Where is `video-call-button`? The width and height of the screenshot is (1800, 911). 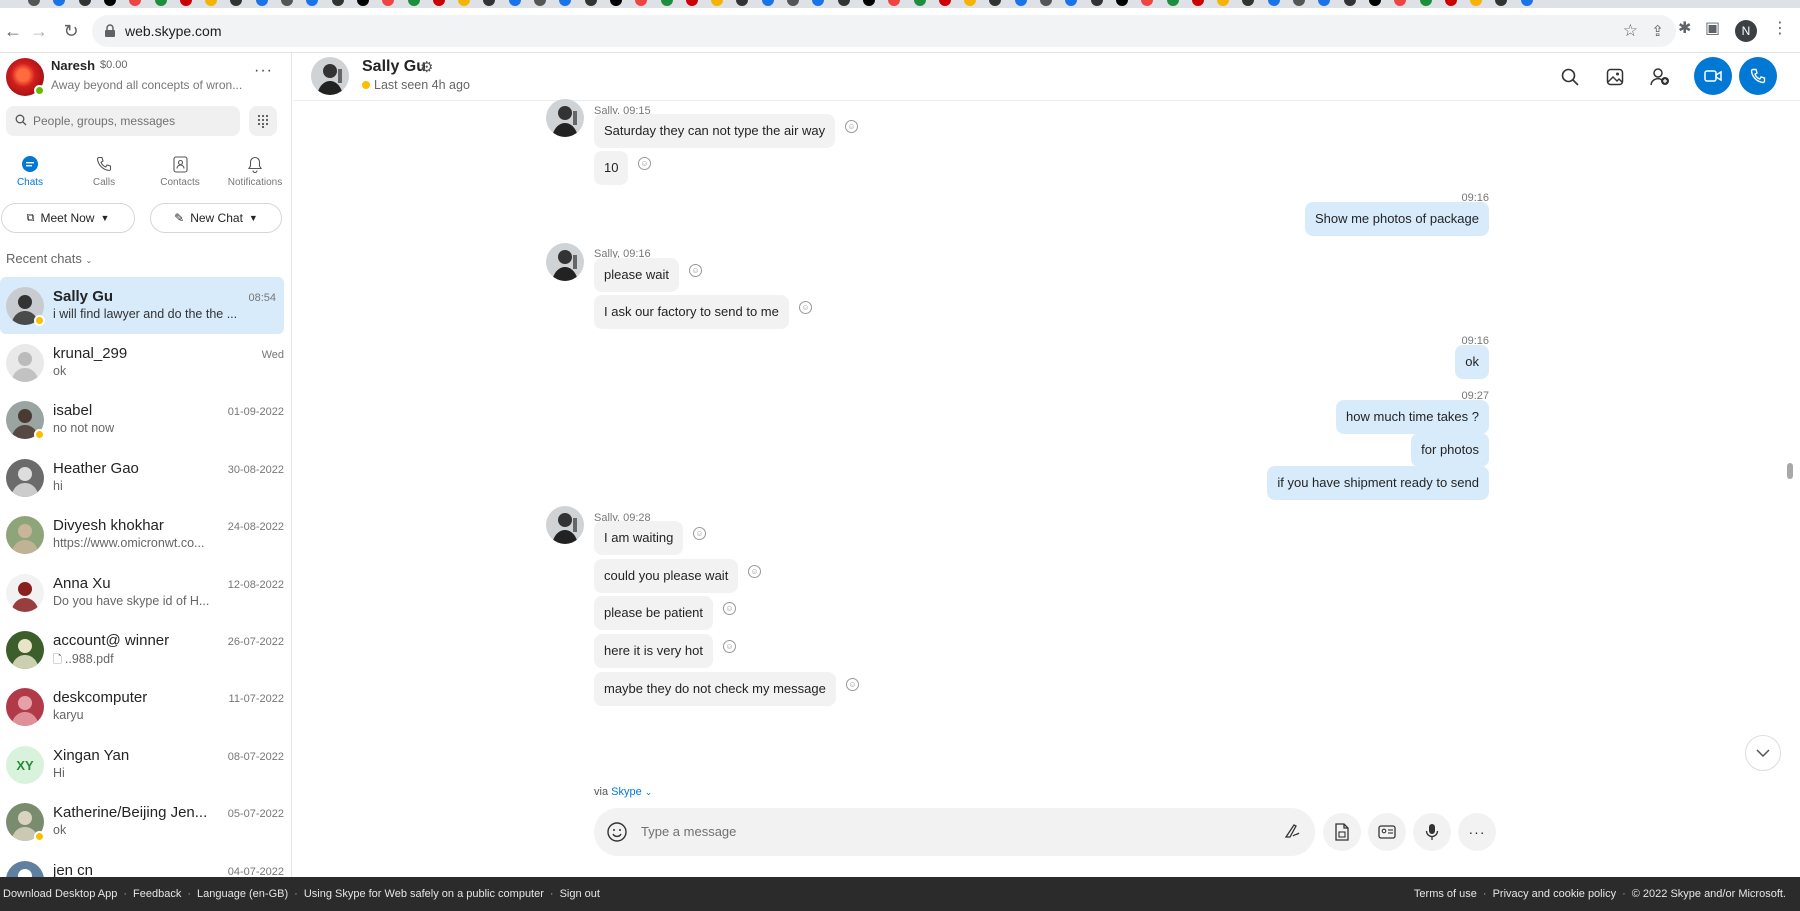
video-call-button is located at coordinates (1713, 76).